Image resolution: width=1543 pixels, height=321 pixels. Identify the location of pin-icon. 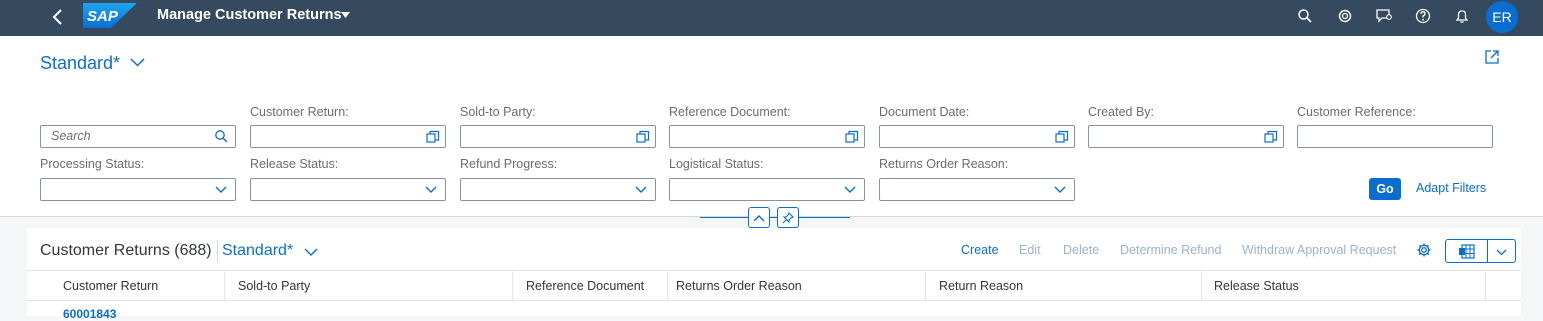
(788, 217).